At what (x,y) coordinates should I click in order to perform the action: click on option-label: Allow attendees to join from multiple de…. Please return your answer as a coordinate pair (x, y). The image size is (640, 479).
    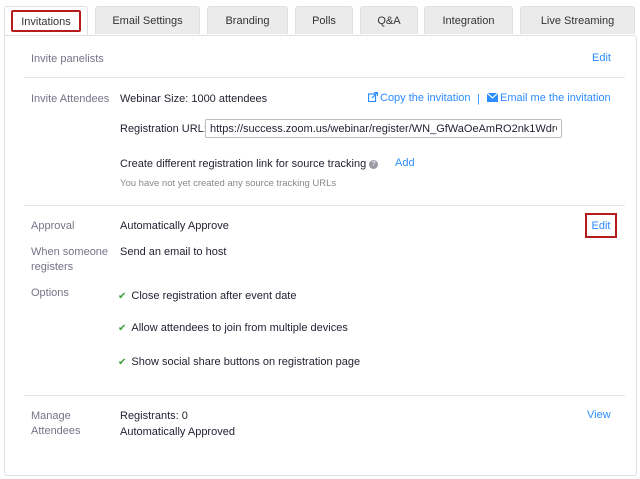
    Looking at the image, I should click on (239, 328).